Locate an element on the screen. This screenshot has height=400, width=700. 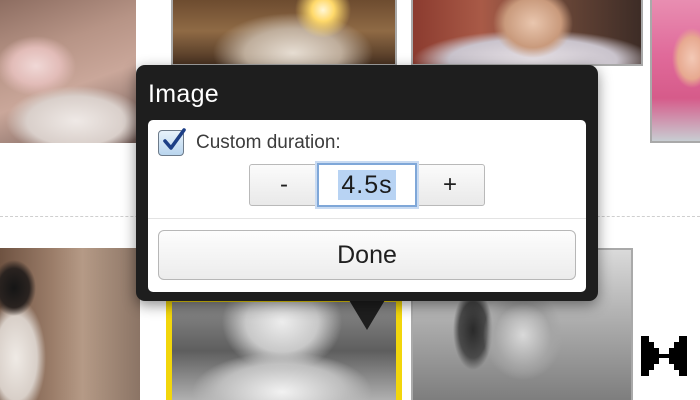
duration-stepper: - + 4.5s is located at coordinates (368, 185).